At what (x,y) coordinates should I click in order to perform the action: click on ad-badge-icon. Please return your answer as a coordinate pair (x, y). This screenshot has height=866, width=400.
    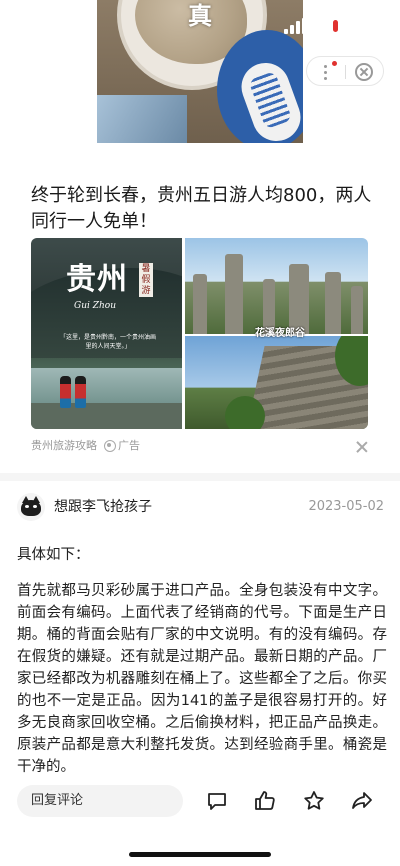
    Looking at the image, I should click on (110, 446).